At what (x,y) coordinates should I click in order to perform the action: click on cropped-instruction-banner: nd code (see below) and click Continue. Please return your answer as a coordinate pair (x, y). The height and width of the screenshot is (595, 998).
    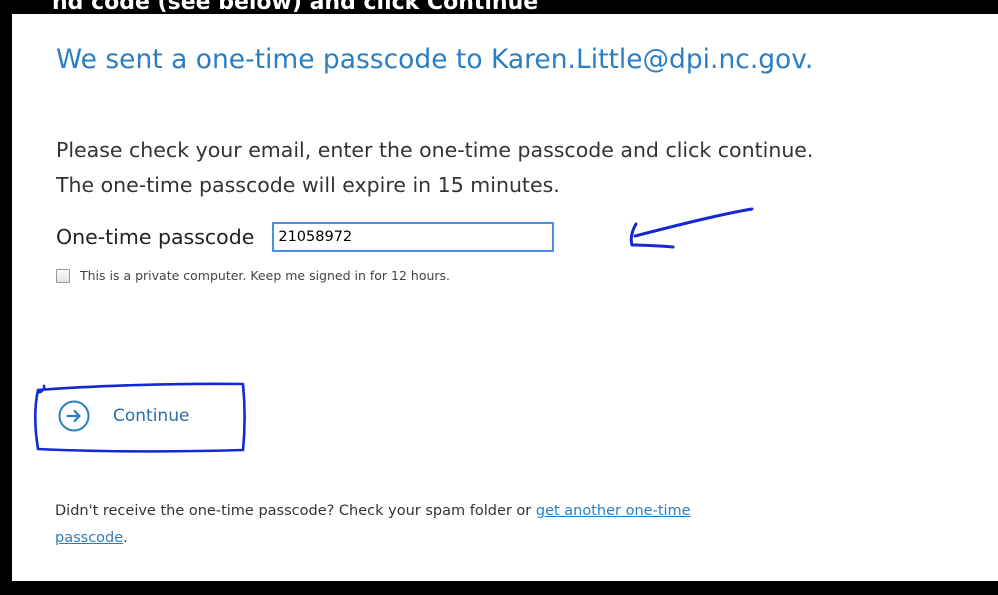
    Looking at the image, I should click on (499, 7).